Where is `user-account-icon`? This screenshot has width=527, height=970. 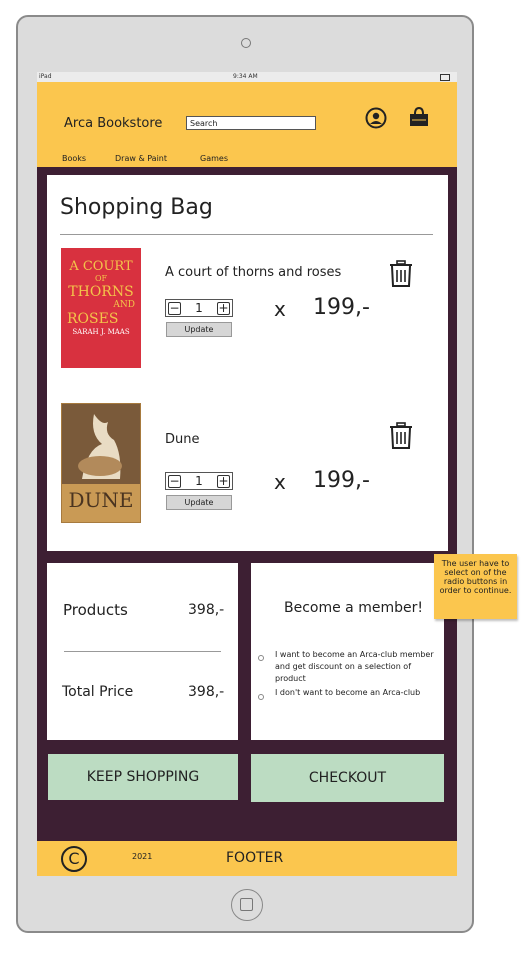
user-account-icon is located at coordinates (376, 118).